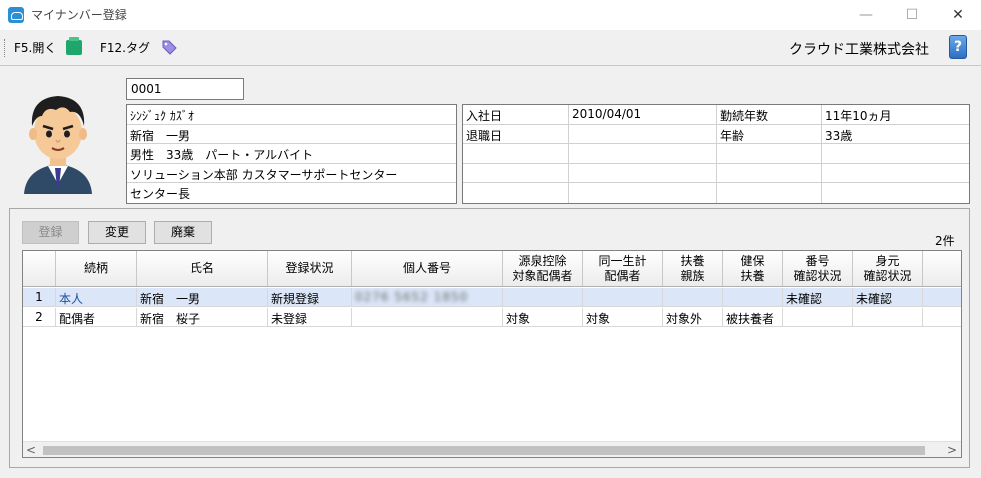  Describe the element at coordinates (543, 297) in the screenshot. I see `cell-withholding-spouse` at that location.